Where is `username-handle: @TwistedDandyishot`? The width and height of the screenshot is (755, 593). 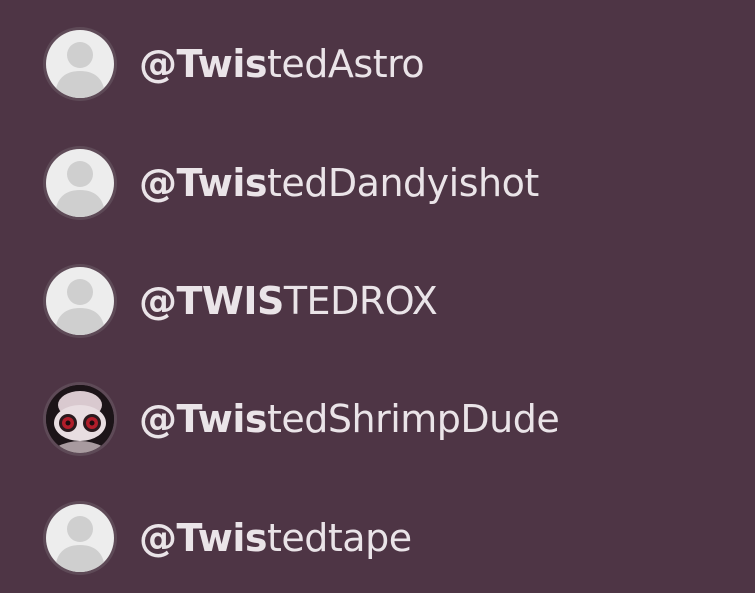
username-handle: @TwistedDandyishot is located at coordinates (339, 183).